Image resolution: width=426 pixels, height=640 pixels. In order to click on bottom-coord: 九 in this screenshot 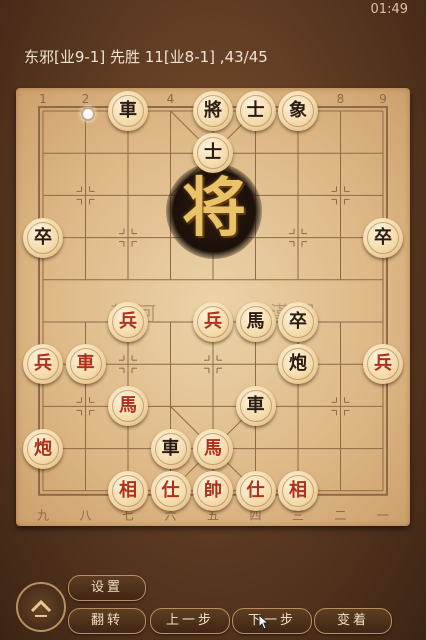, I will do `click(43, 515)`.